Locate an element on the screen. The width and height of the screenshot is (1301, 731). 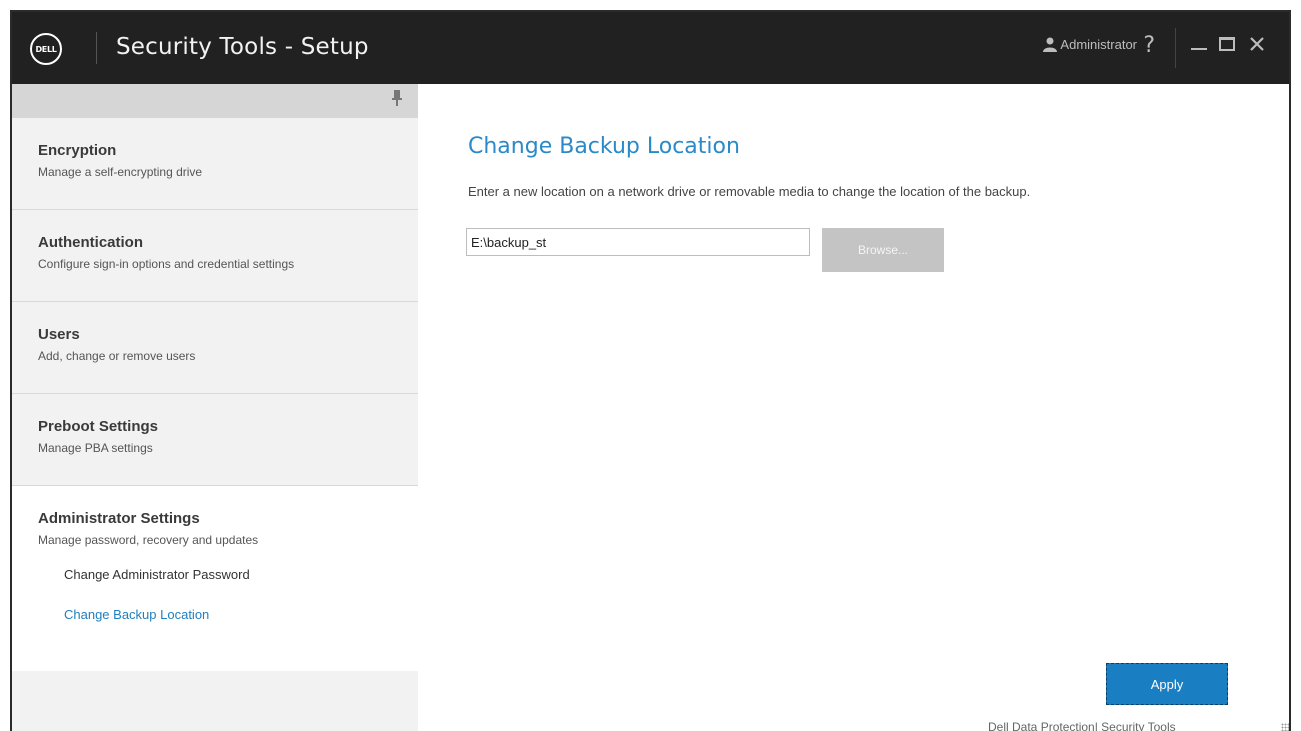
user-label: Administrator is located at coordinates (1098, 44).